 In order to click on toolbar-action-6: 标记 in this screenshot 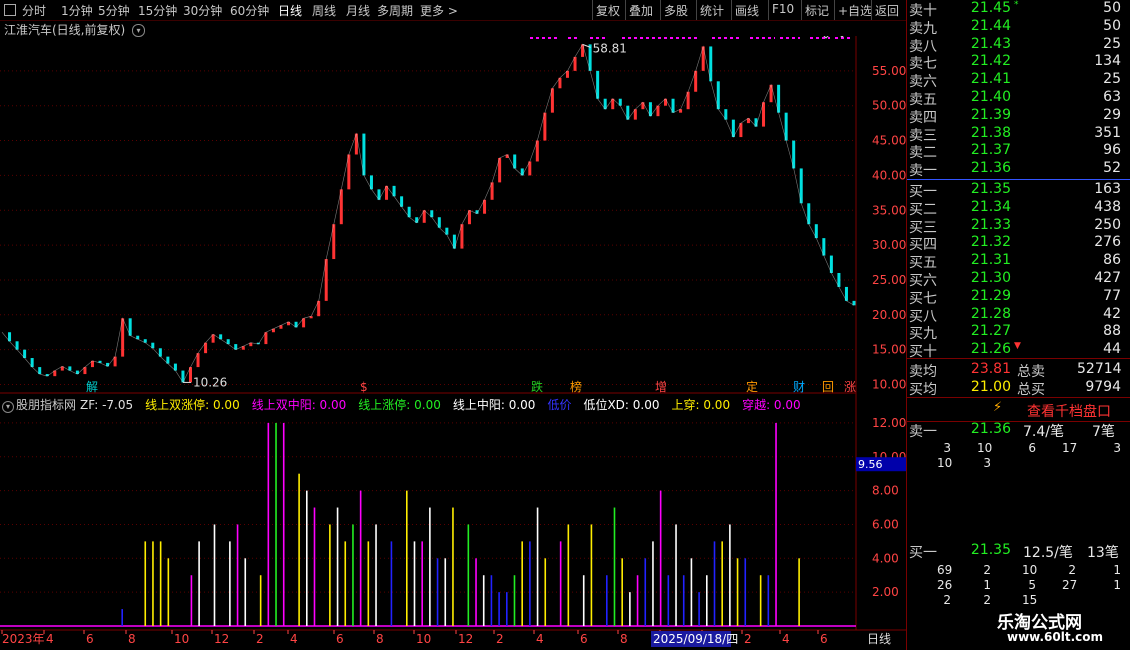, I will do `click(817, 10)`.